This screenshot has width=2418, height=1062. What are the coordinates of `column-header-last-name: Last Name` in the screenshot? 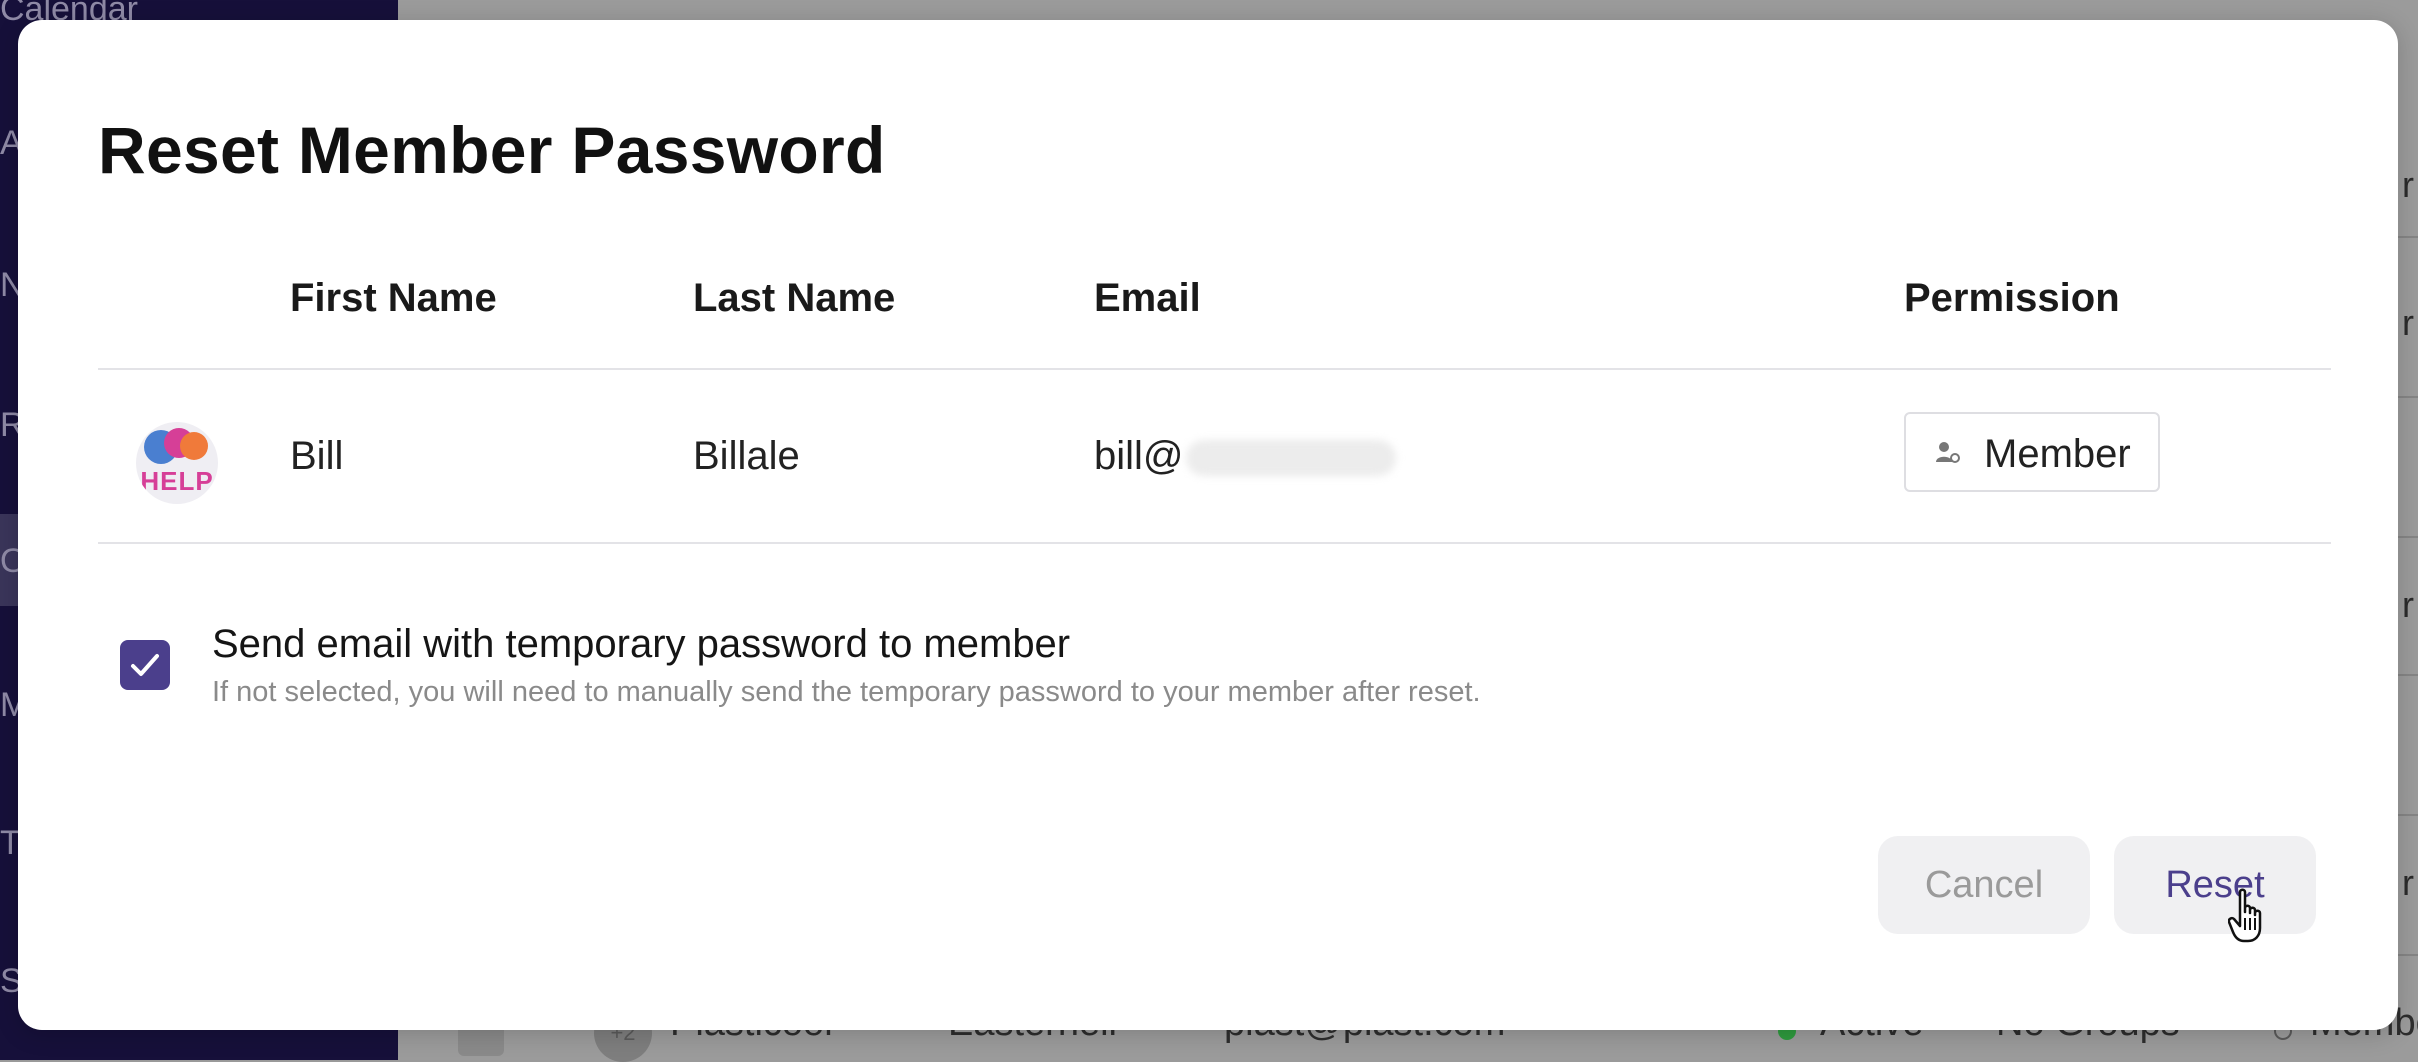 It's located at (794, 298).